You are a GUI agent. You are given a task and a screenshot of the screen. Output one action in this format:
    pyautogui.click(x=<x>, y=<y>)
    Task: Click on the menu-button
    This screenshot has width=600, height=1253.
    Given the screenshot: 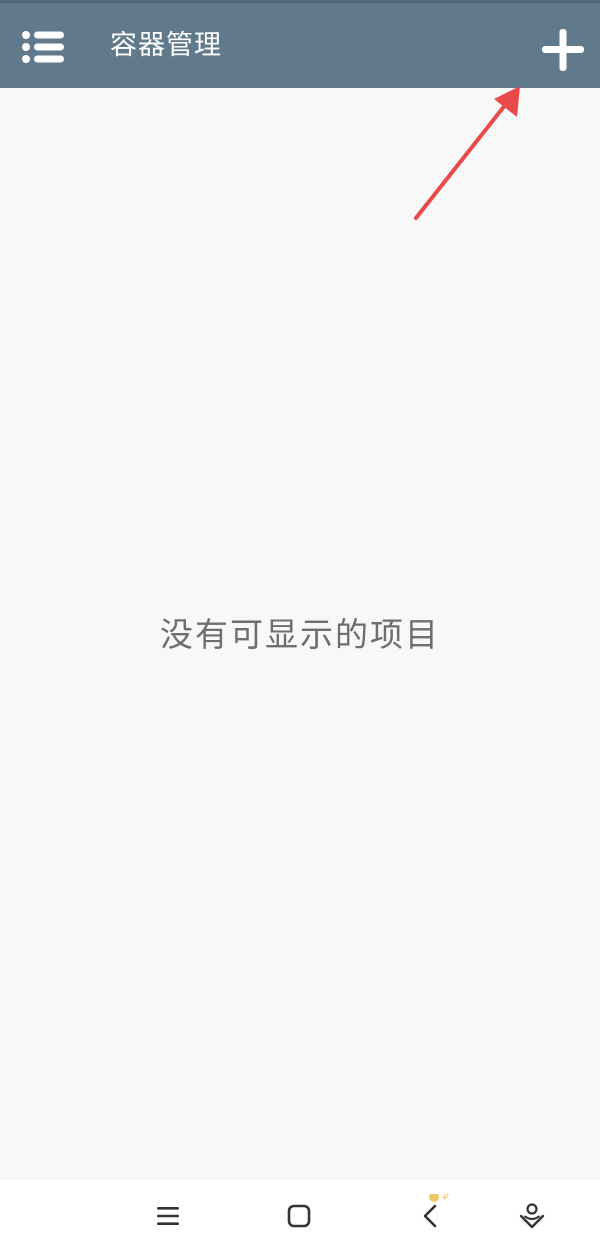 What is the action you would take?
    pyautogui.click(x=43, y=47)
    